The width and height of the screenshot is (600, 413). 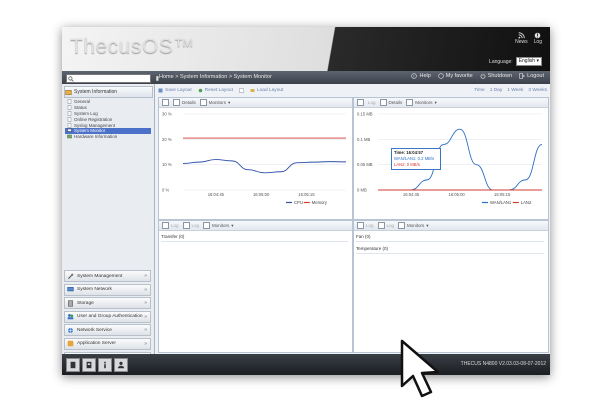 What do you see at coordinates (537, 90) in the screenshot?
I see `time-3weeks-option: 3 Weeks` at bounding box center [537, 90].